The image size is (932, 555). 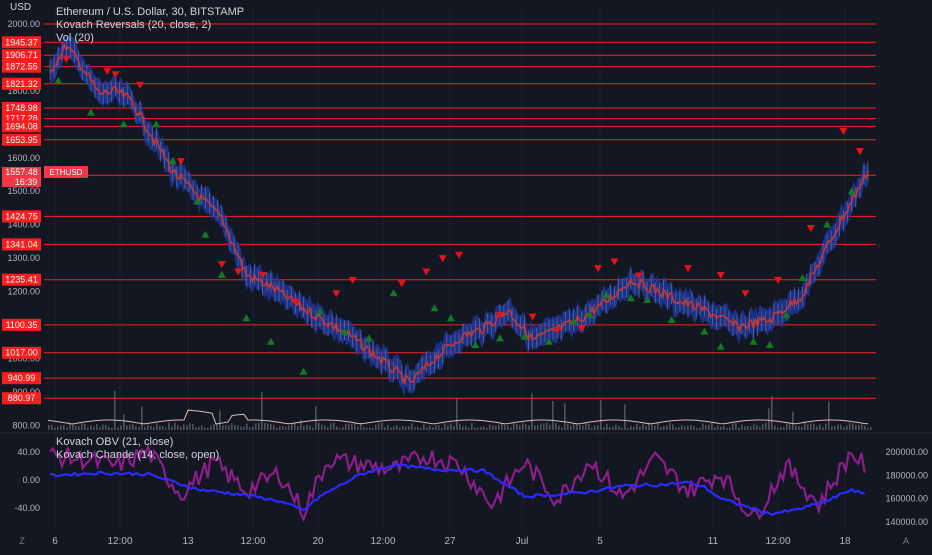 What do you see at coordinates (28, 452) in the screenshot?
I see `indicator-left-tick: 40.00` at bounding box center [28, 452].